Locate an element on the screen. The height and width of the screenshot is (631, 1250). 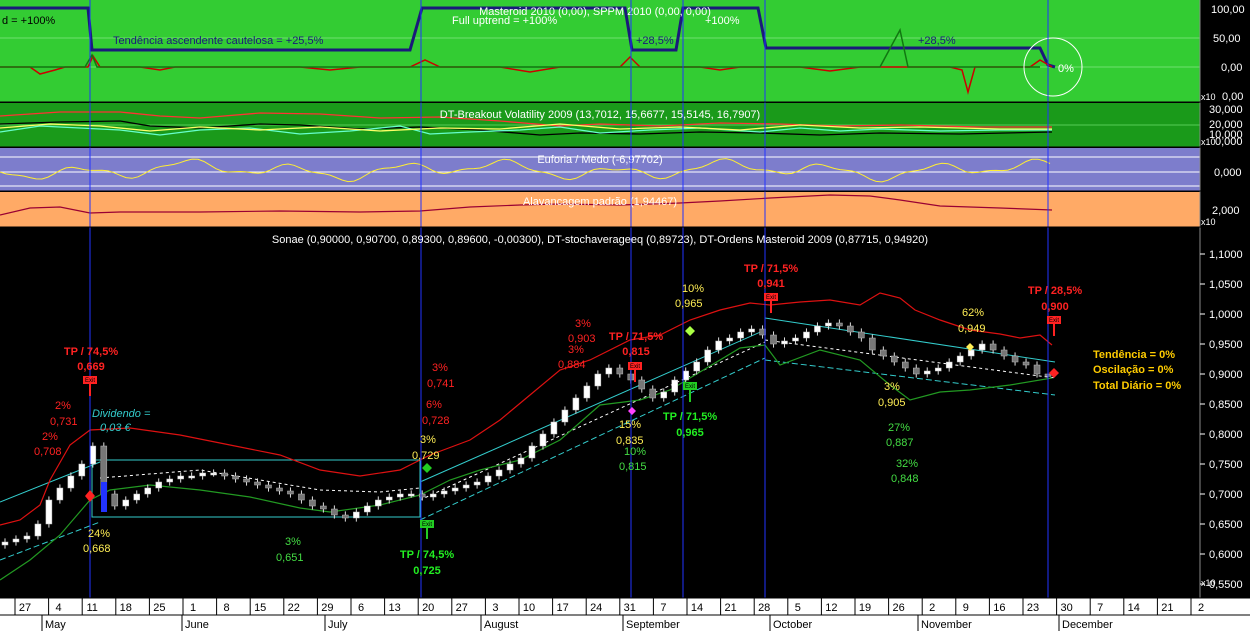
svg-text: 27% is located at coordinates (899, 428).